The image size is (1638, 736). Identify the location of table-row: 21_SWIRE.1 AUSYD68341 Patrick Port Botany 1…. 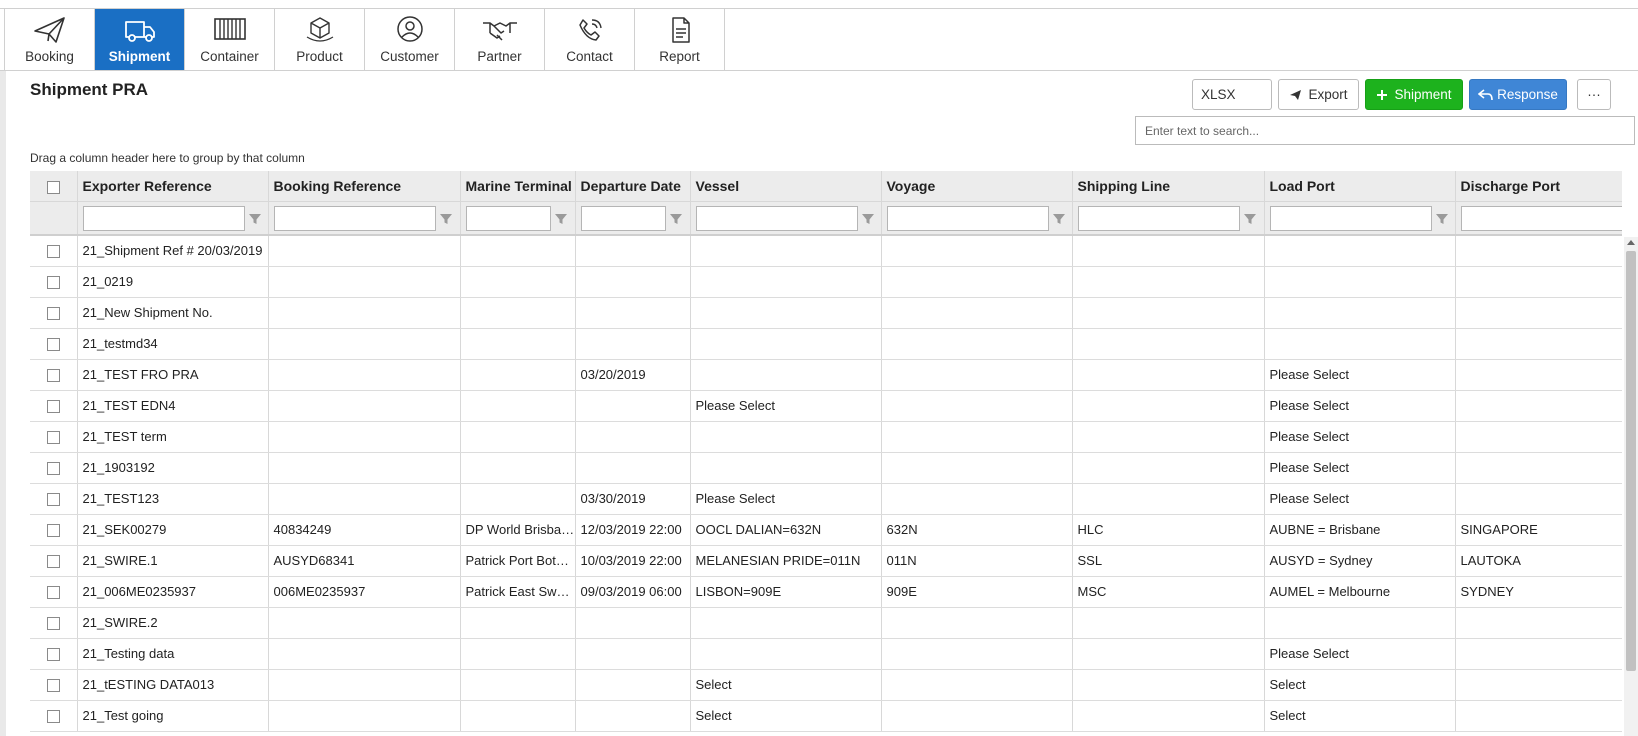
(826, 561).